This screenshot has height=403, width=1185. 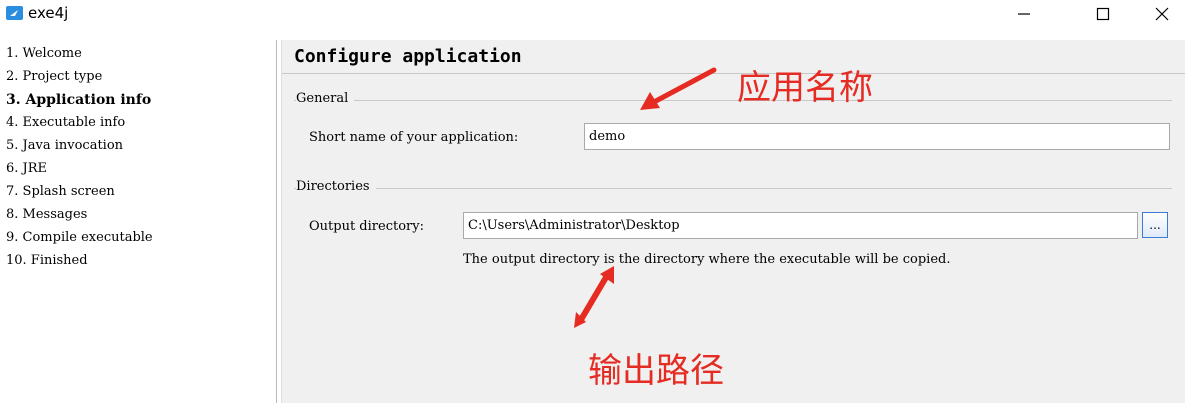 I want to click on close-icon, so click(x=1162, y=14).